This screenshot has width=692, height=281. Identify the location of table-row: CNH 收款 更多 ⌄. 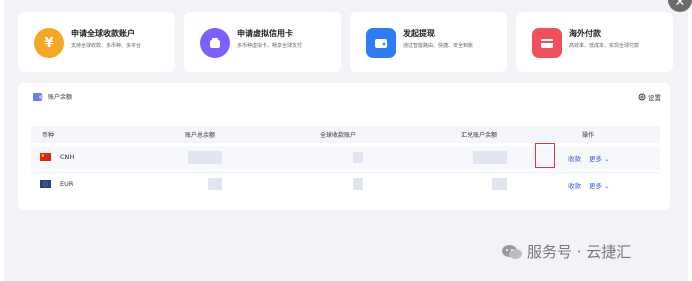
(345, 158).